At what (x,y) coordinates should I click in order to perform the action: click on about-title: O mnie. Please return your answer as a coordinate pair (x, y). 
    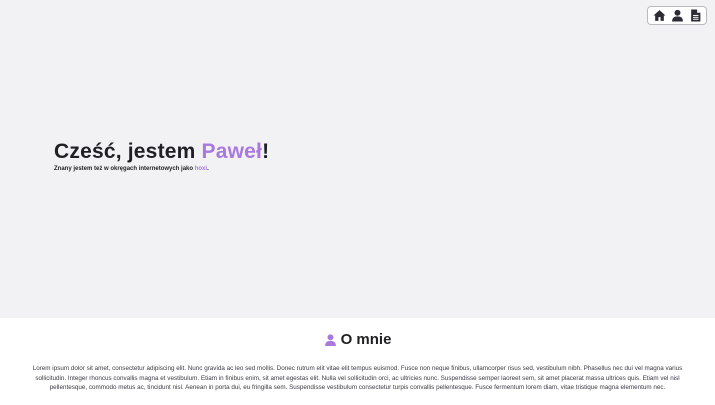
    Looking at the image, I should click on (366, 339).